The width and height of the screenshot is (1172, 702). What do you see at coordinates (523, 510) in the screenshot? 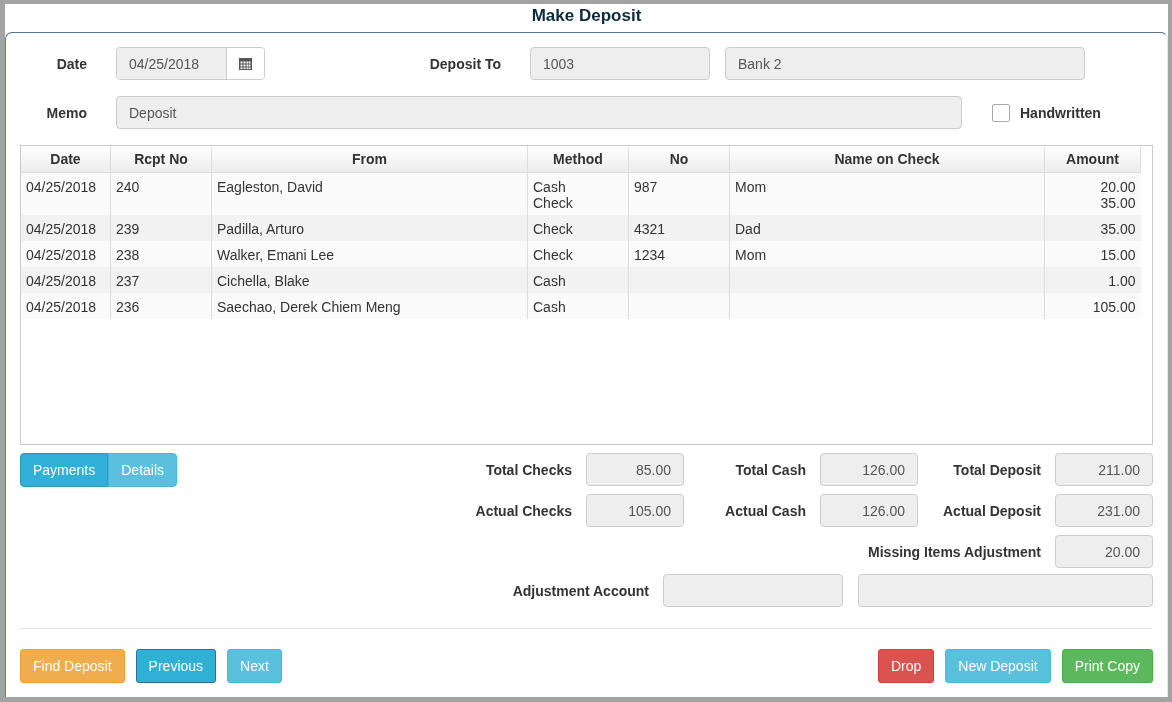
I see `field-label: Actual Checks` at bounding box center [523, 510].